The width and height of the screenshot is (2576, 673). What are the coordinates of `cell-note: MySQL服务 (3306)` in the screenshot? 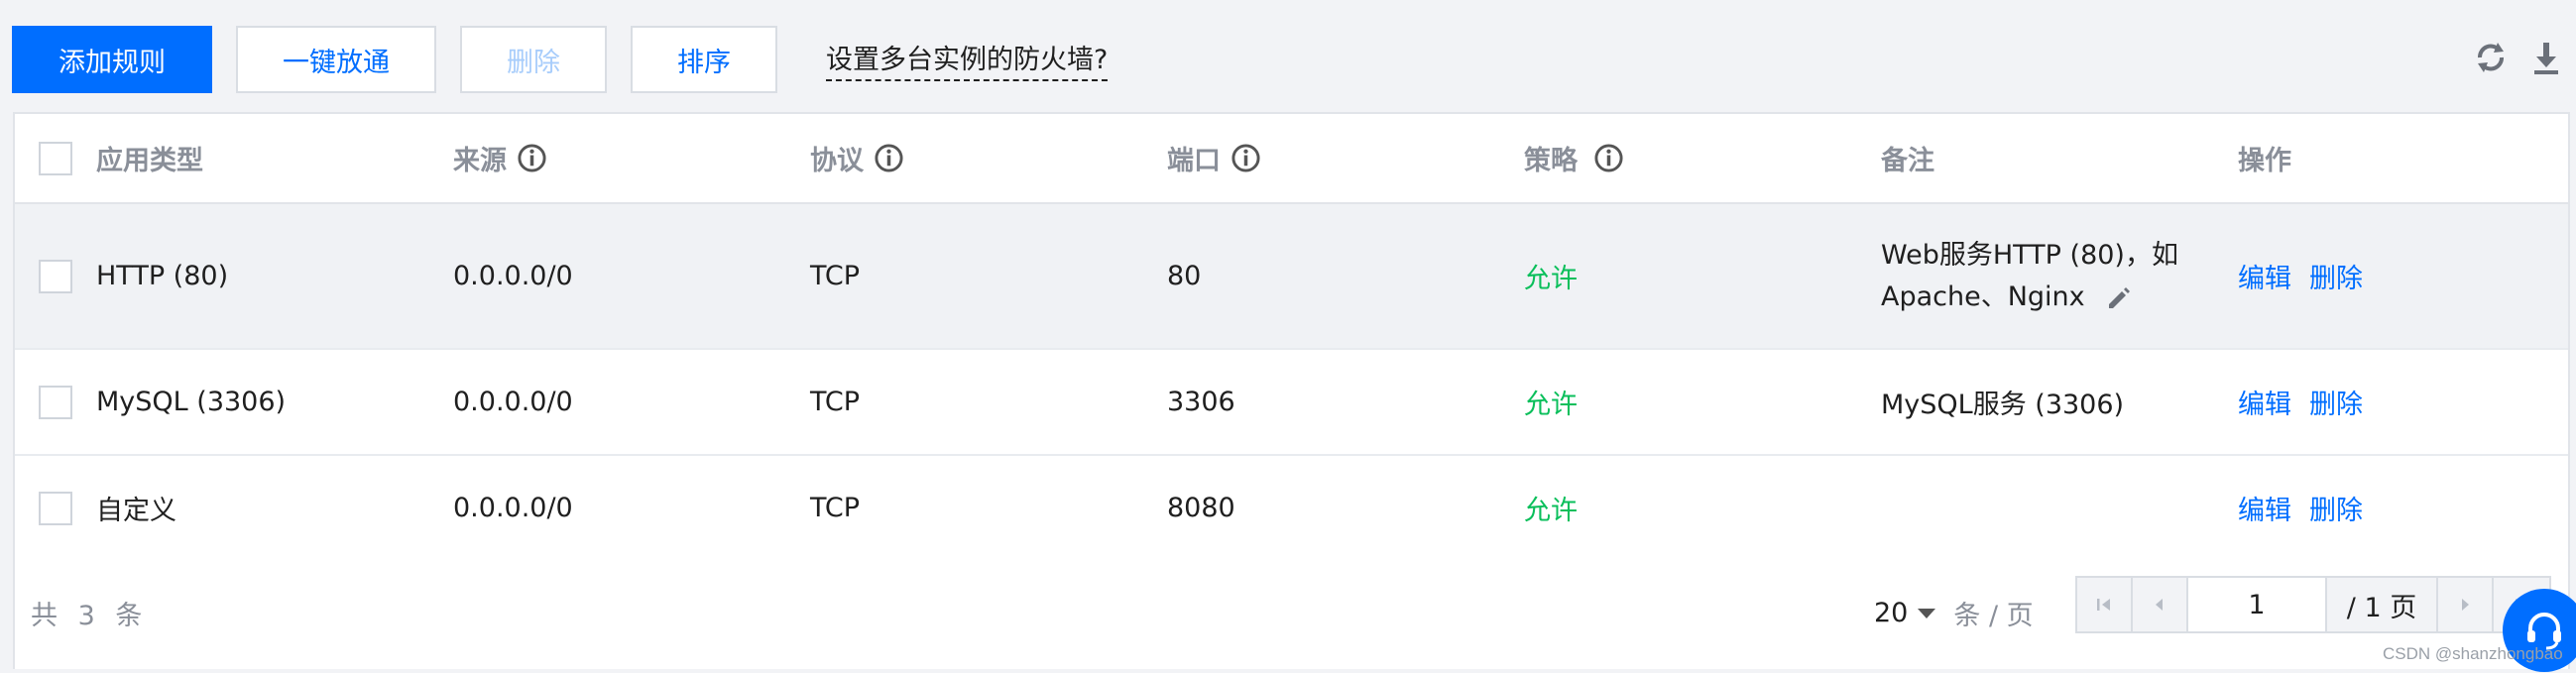 It's located at (2003, 405).